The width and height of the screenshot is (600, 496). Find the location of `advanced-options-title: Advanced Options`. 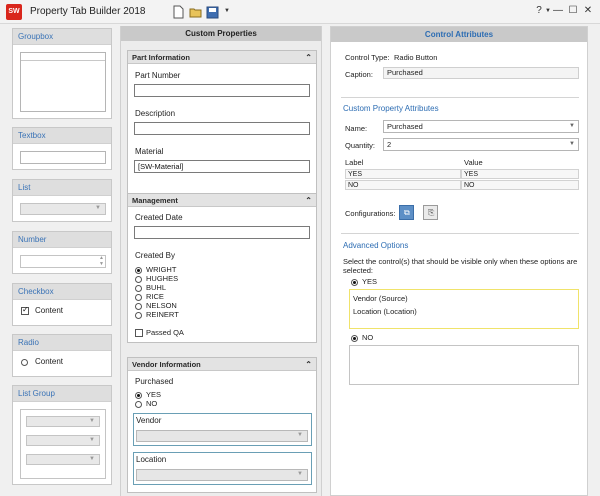

advanced-options-title: Advanced Options is located at coordinates (376, 245).